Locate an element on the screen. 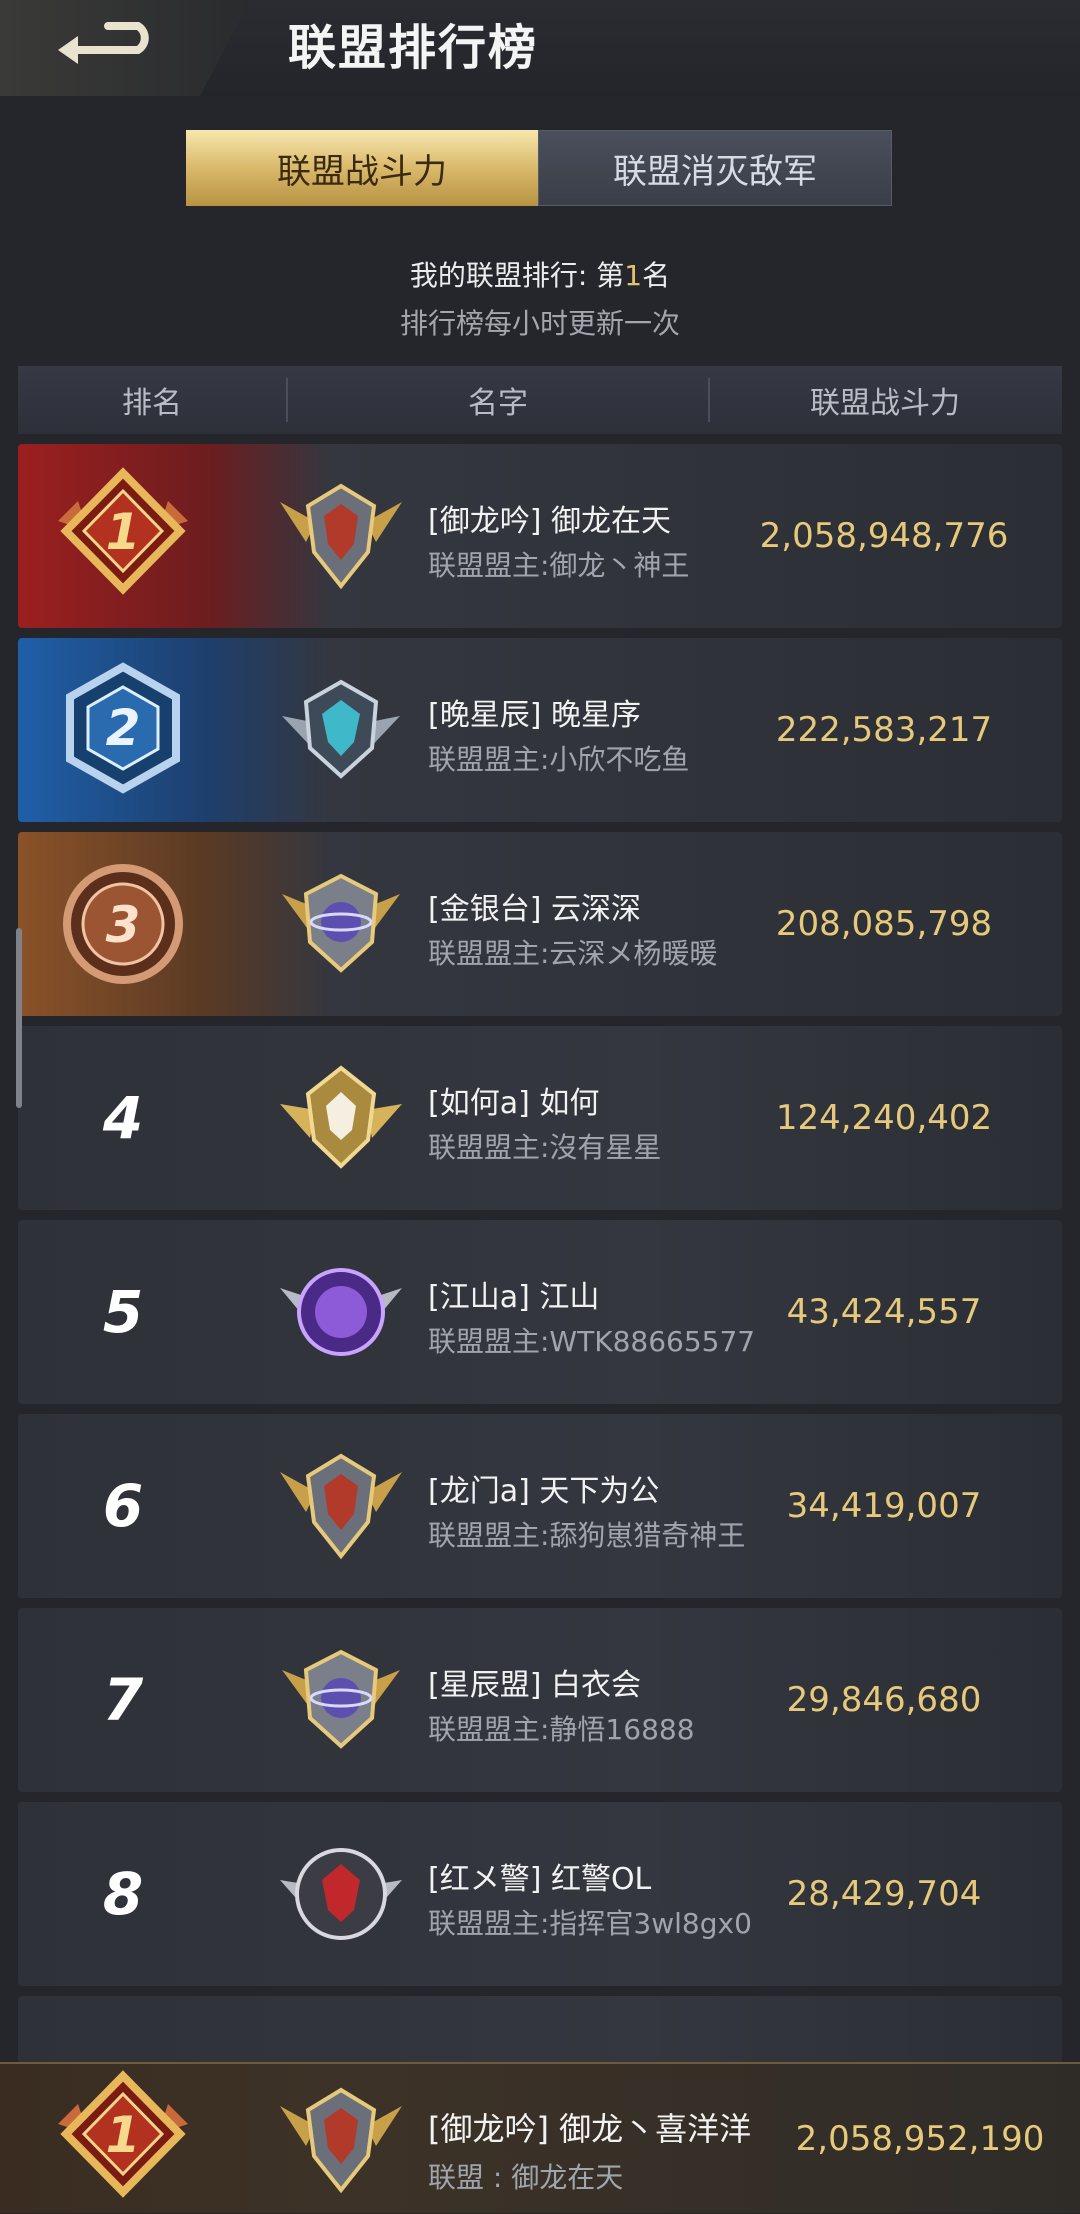 This screenshot has height=2214, width=1080. column-header-name: 名字 is located at coordinates (498, 403).